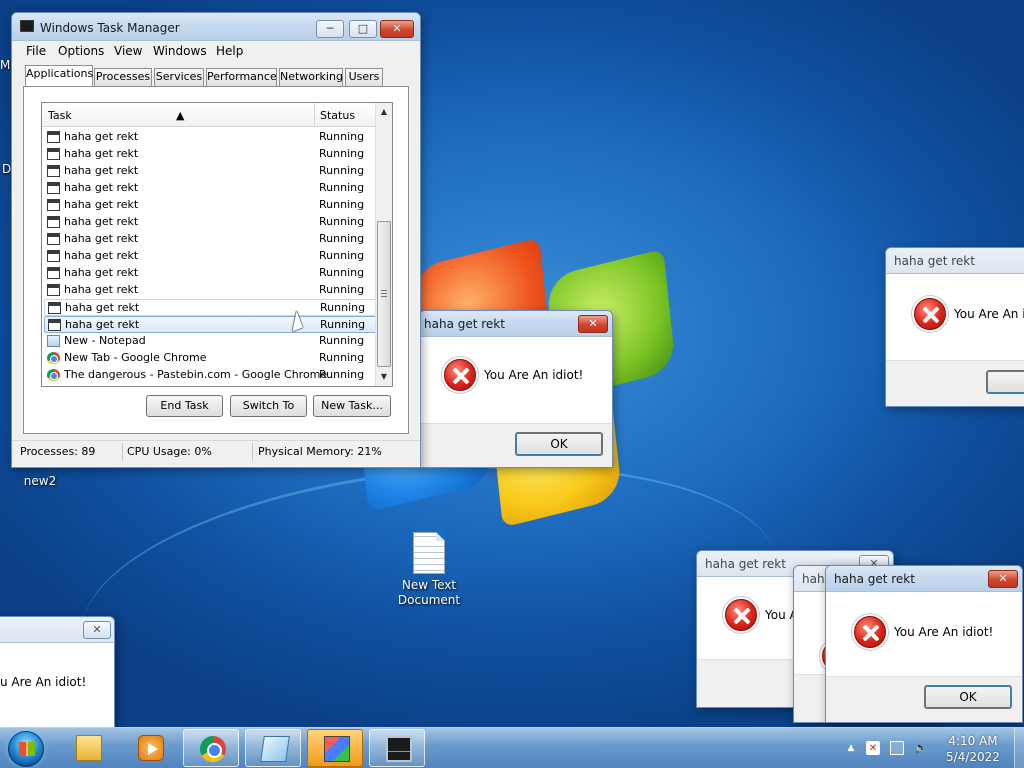 The height and width of the screenshot is (768, 1024). Describe the element at coordinates (429, 553) in the screenshot. I see `text-document-icon` at that location.